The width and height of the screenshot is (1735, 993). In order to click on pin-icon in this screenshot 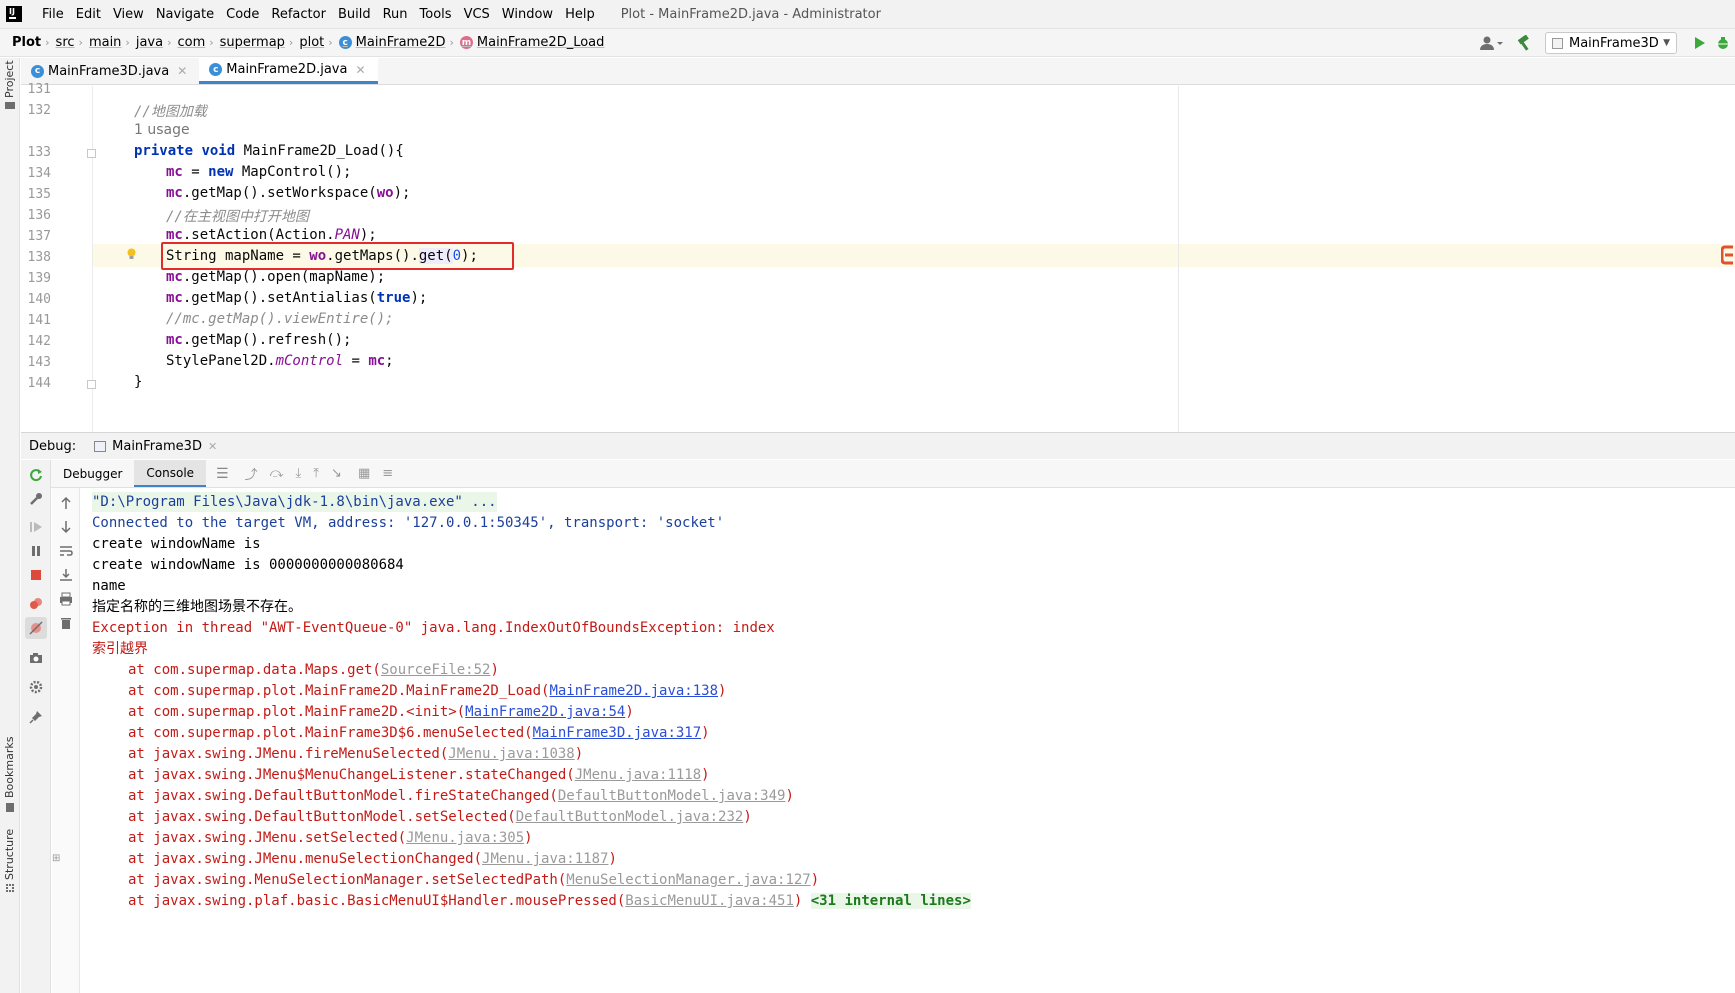, I will do `click(36, 717)`.